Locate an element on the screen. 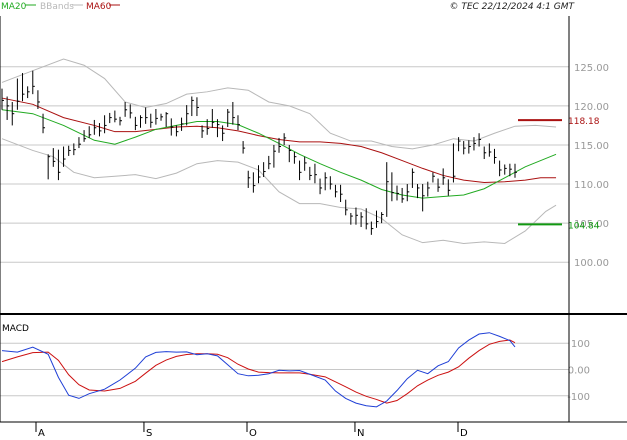  legend: MA20 BBands MA60 is located at coordinates (60, 6).